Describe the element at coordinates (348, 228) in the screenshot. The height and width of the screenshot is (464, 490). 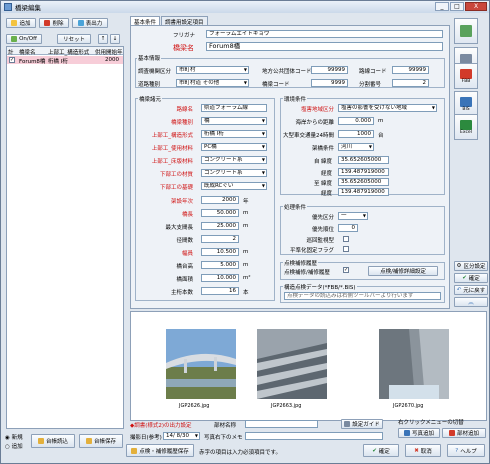
I see `order-input: 0` at that location.